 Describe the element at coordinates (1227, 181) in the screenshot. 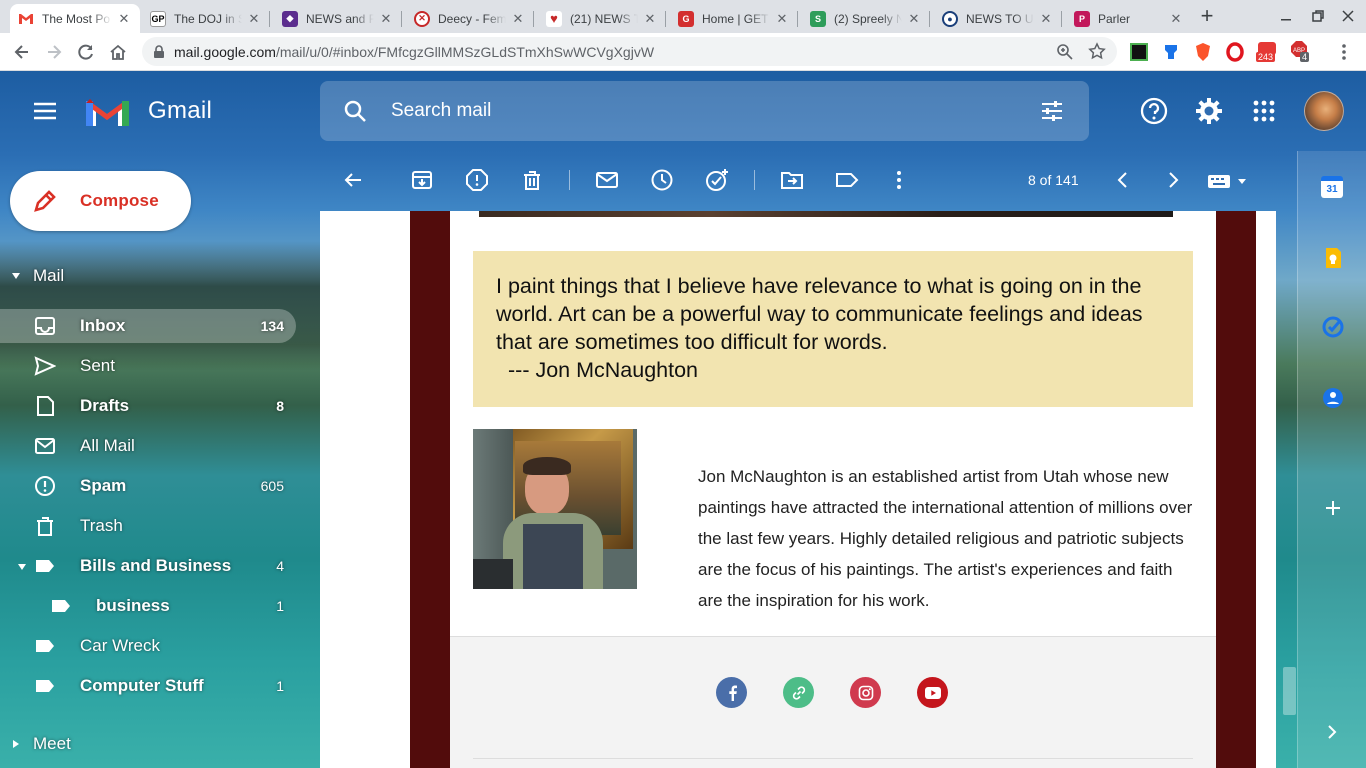

I see `input-tools-keyboard-icon` at that location.